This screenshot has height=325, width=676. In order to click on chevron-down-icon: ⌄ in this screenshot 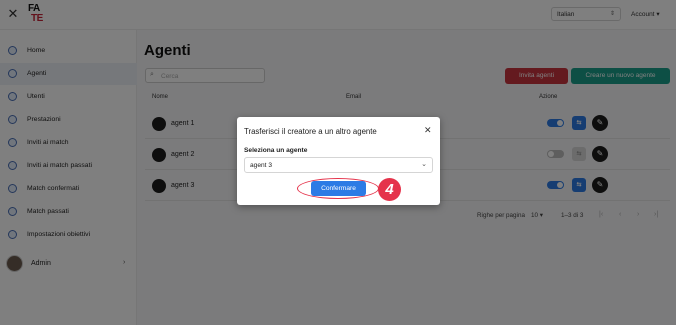, I will do `click(424, 164)`.